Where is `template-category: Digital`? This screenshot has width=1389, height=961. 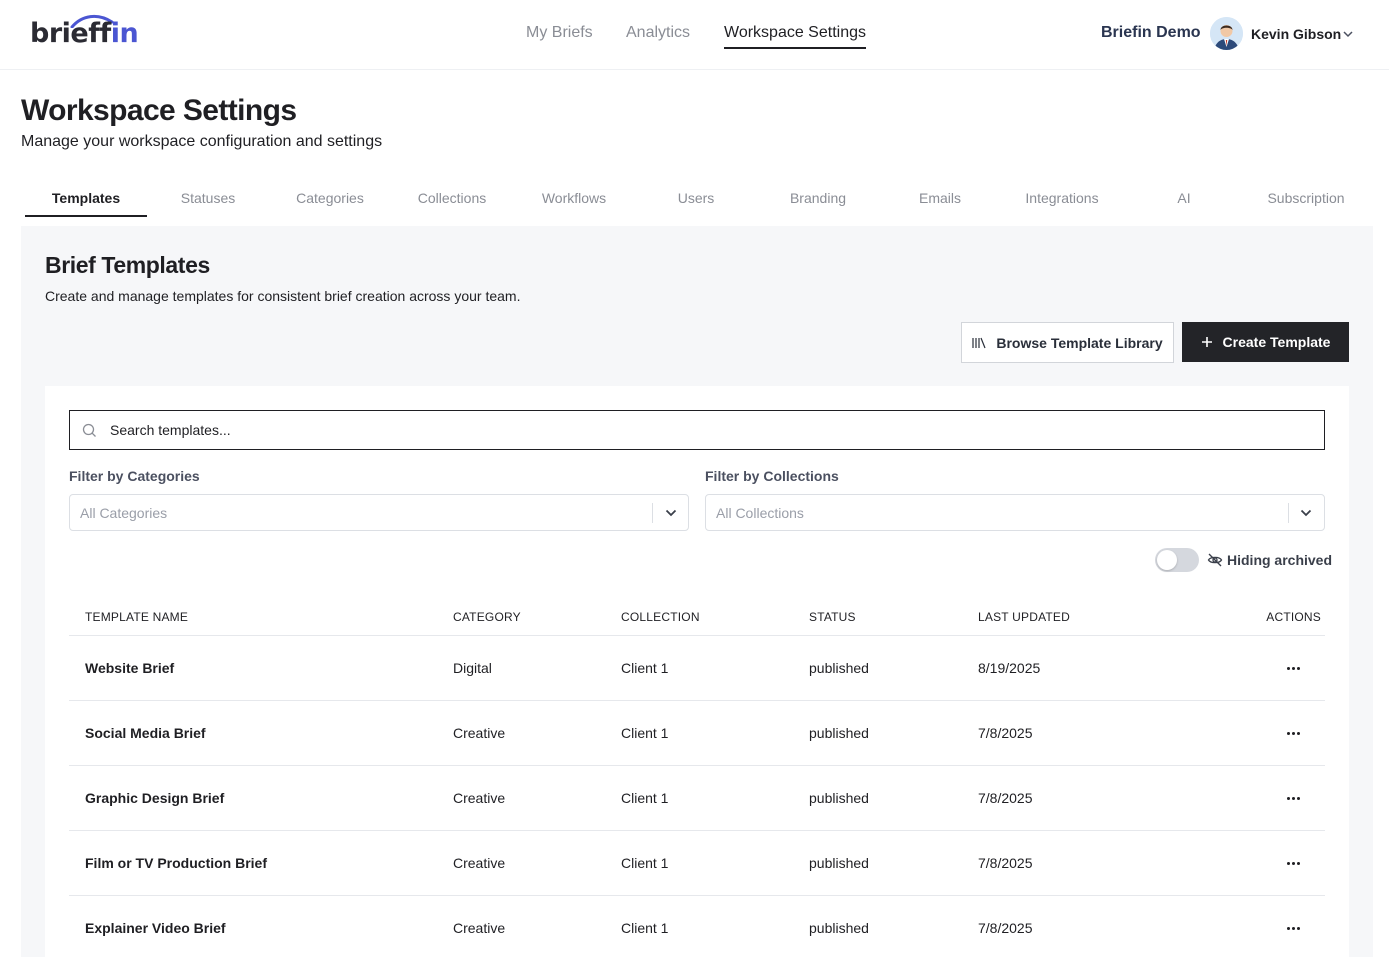 template-category: Digital is located at coordinates (472, 668).